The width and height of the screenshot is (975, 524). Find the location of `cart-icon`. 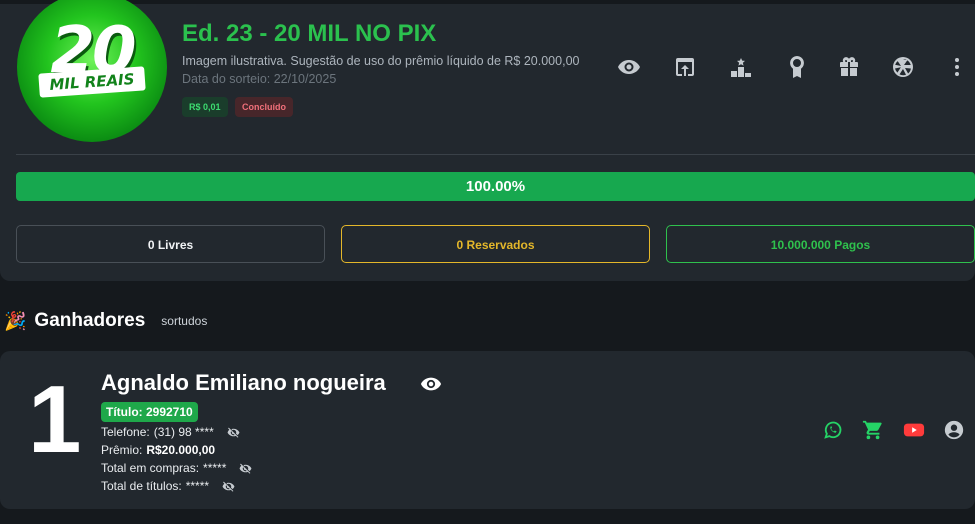

cart-icon is located at coordinates (872, 430).